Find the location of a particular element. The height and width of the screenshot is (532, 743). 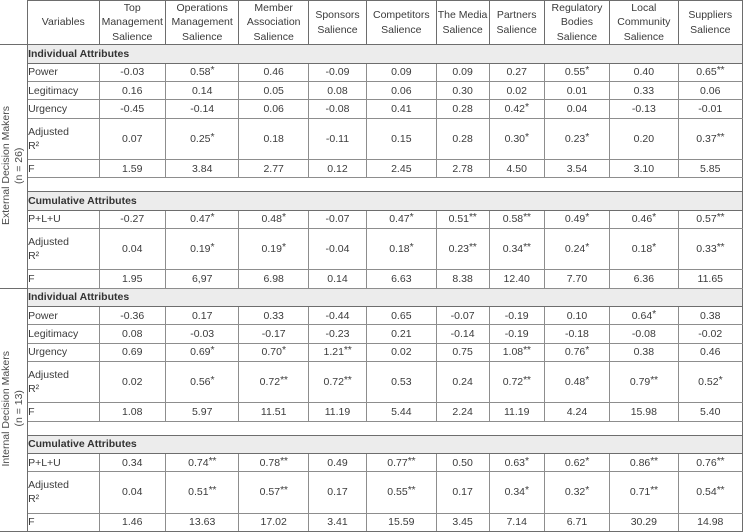

table-cell: 0.64* is located at coordinates (644, 315).